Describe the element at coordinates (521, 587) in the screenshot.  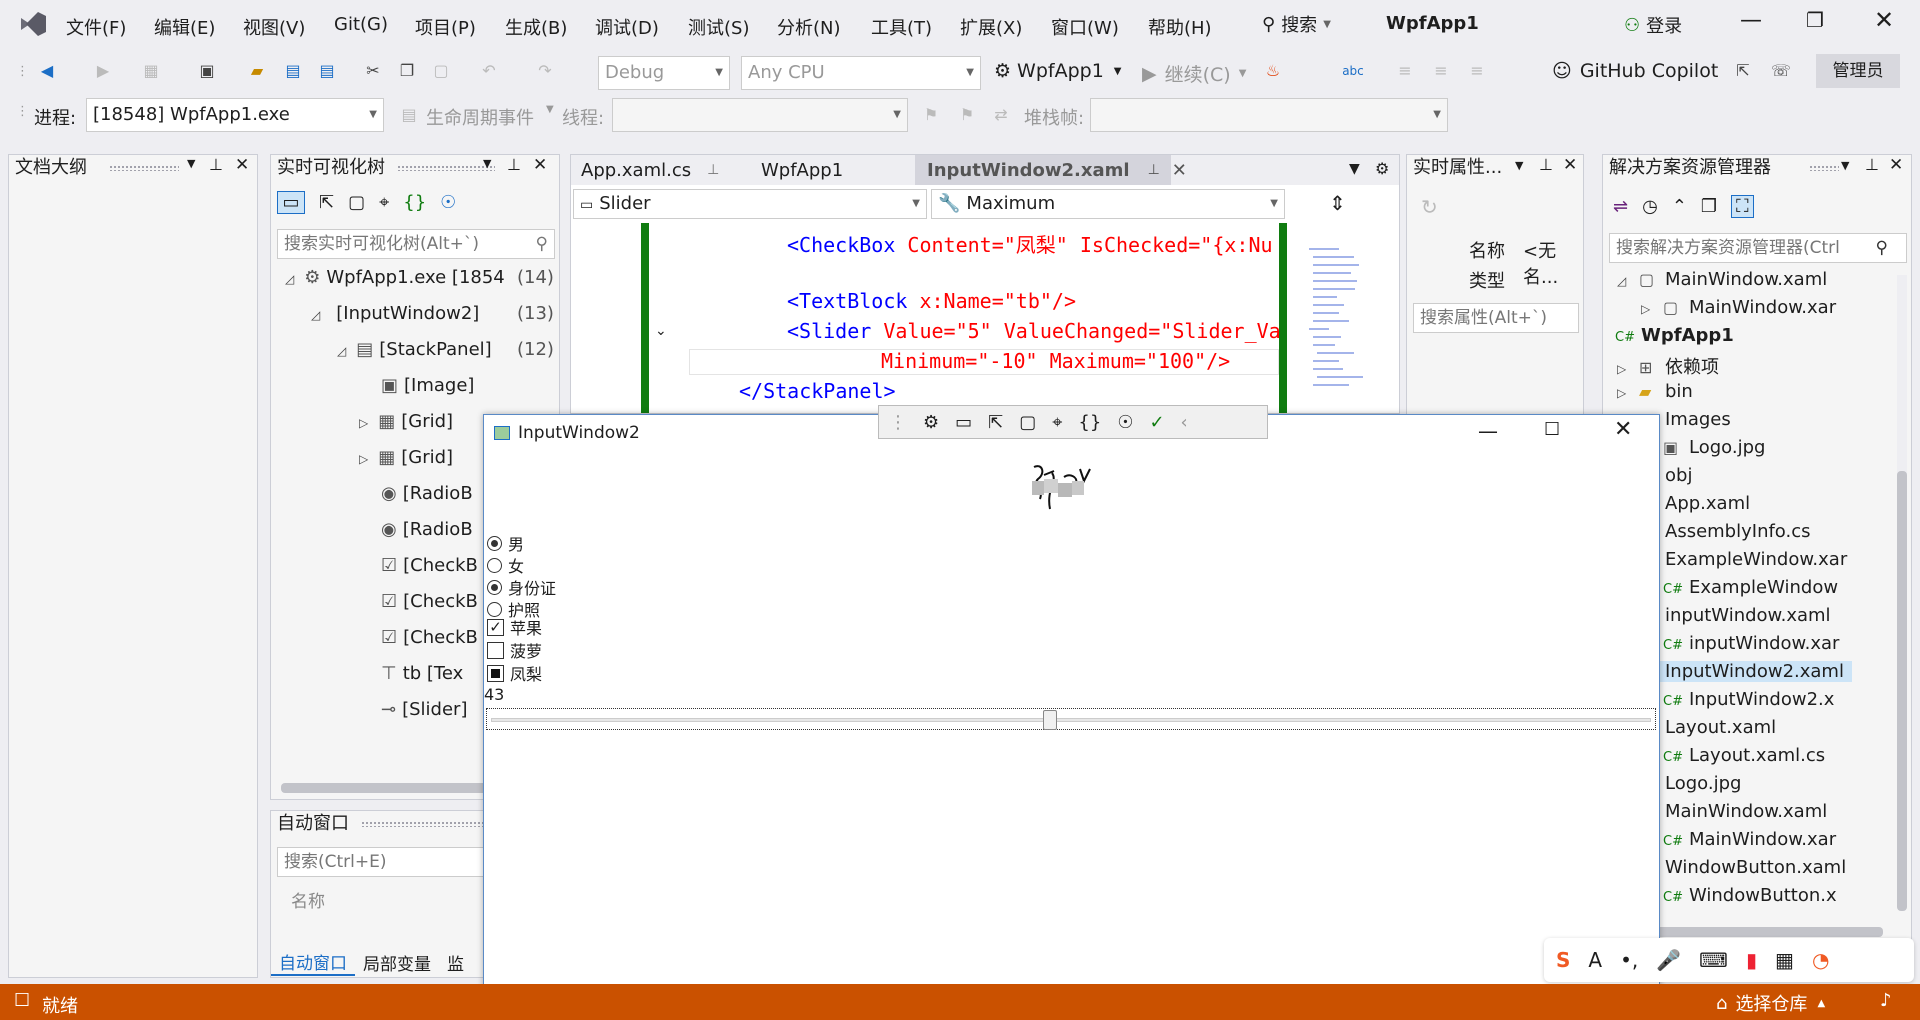
I see `radio-button: 身份证` at that location.